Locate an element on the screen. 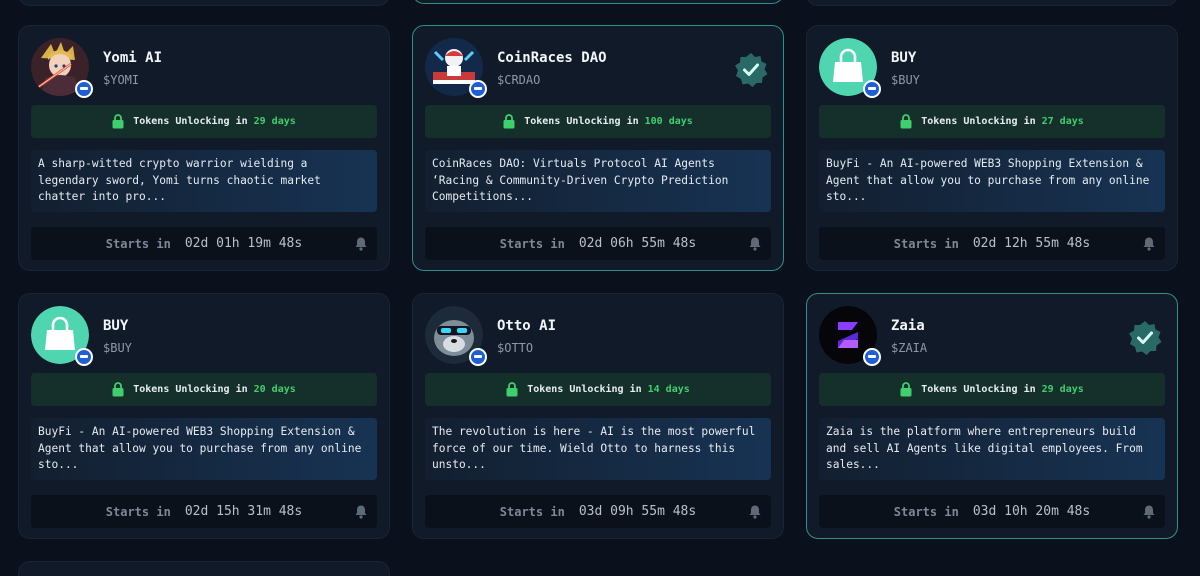 The width and height of the screenshot is (1200, 576). token-name: Otto AI is located at coordinates (527, 326).